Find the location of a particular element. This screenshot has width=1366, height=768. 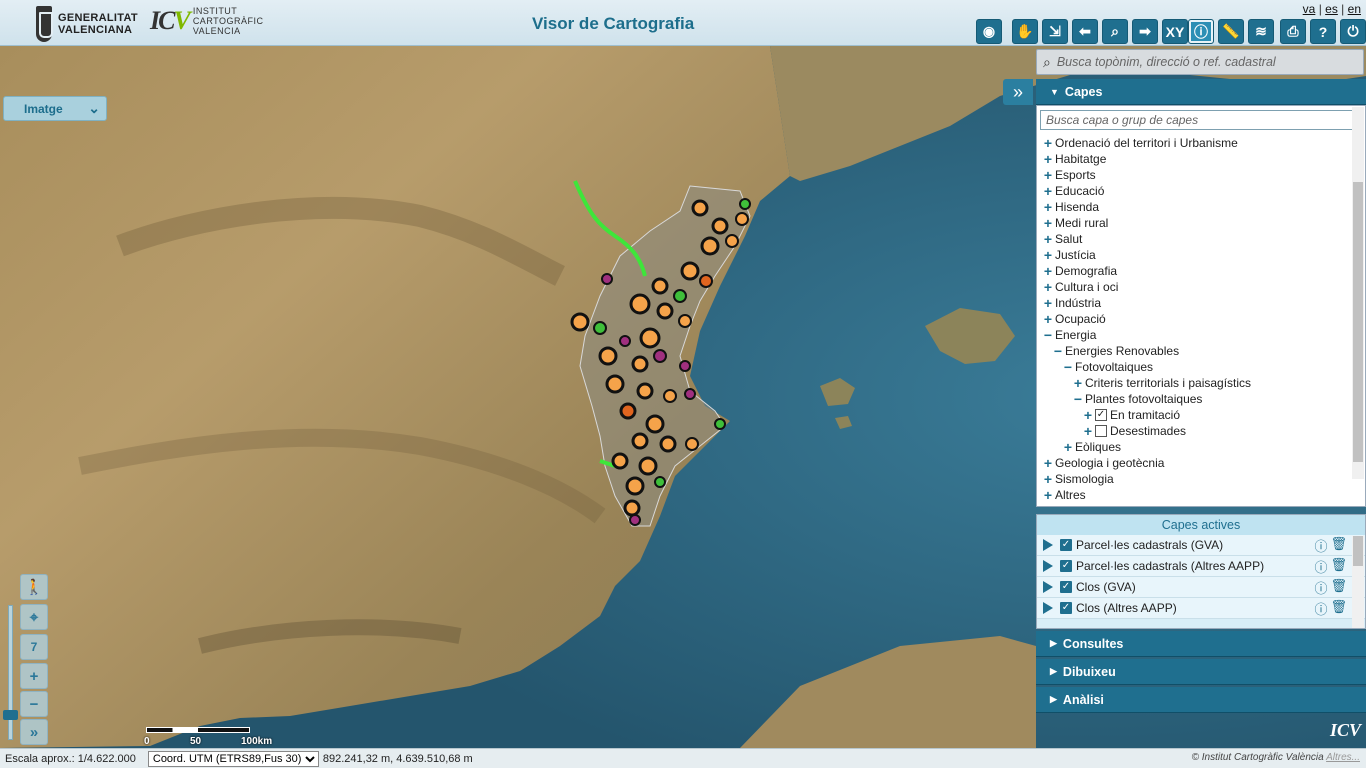

help-icon: ? is located at coordinates (1323, 31).